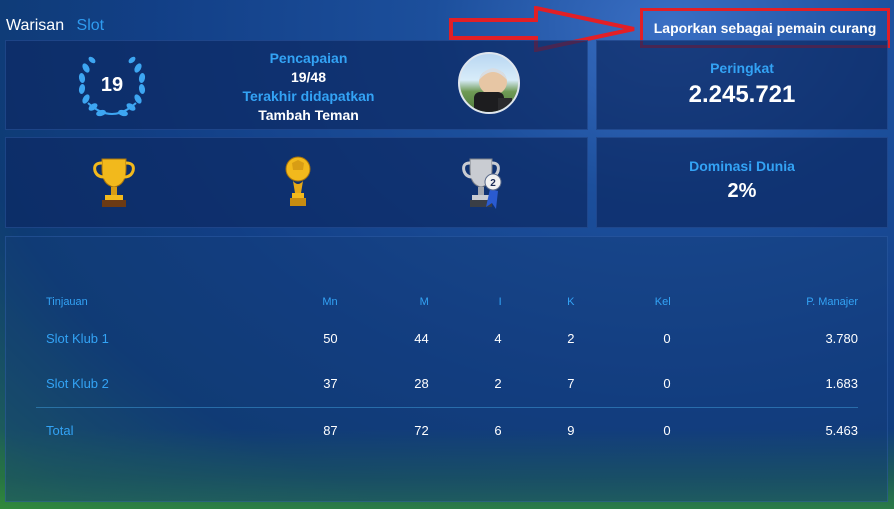 This screenshot has width=894, height=509. I want to click on achievement-progress: 19/48, so click(308, 77).